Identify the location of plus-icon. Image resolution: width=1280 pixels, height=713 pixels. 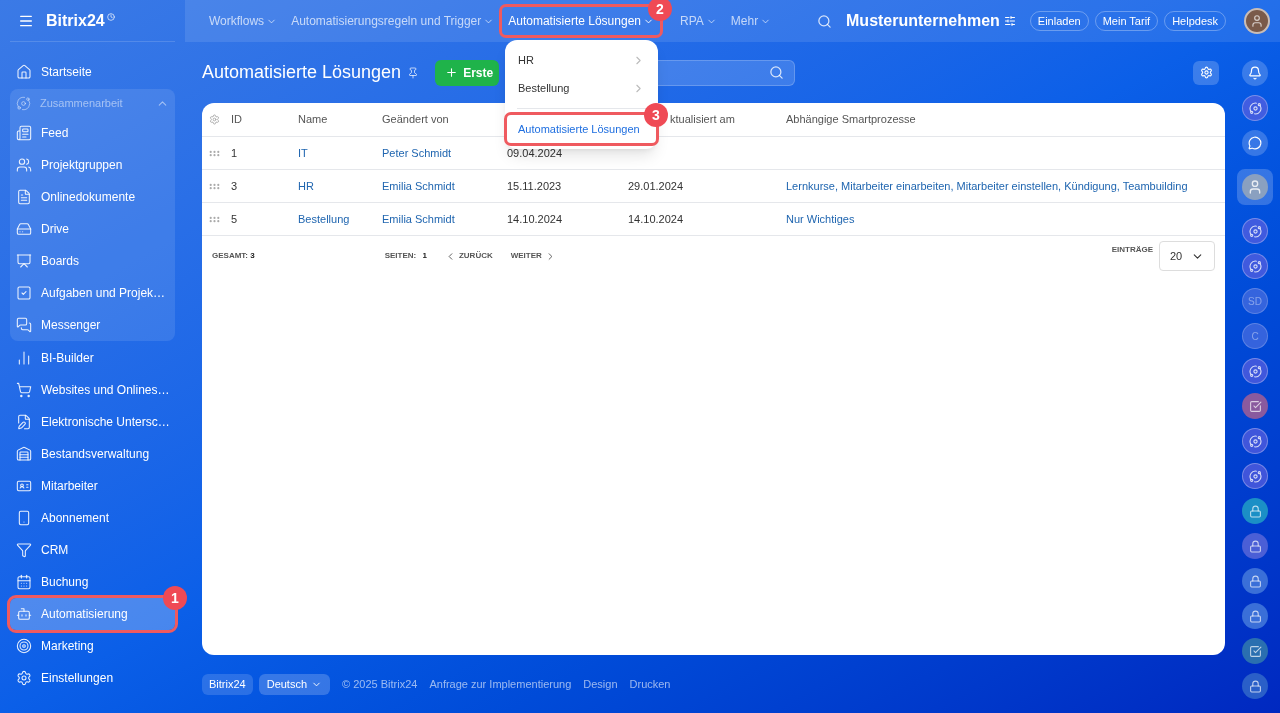
(452, 72).